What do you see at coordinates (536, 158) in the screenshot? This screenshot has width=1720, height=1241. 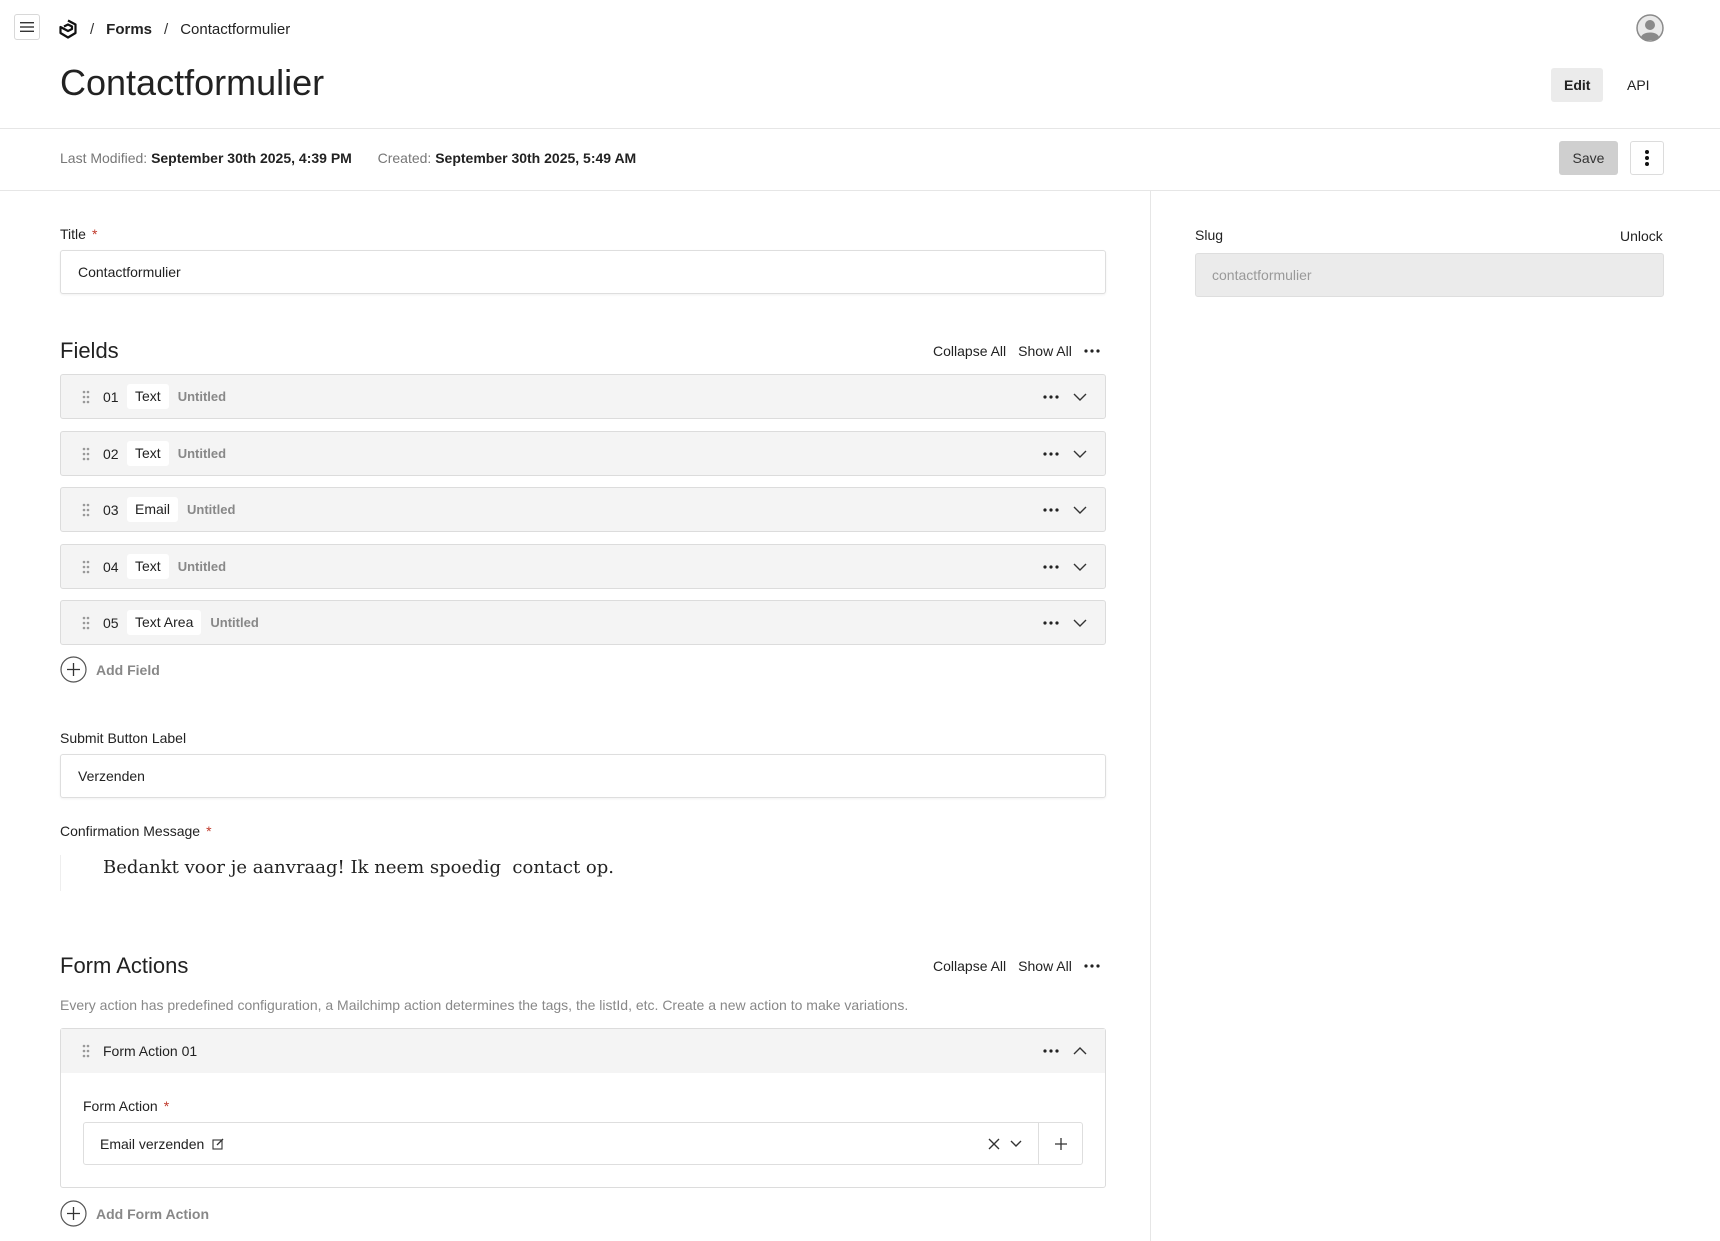 I see `created-value: September 30th 2025, 5:49 AM` at bounding box center [536, 158].